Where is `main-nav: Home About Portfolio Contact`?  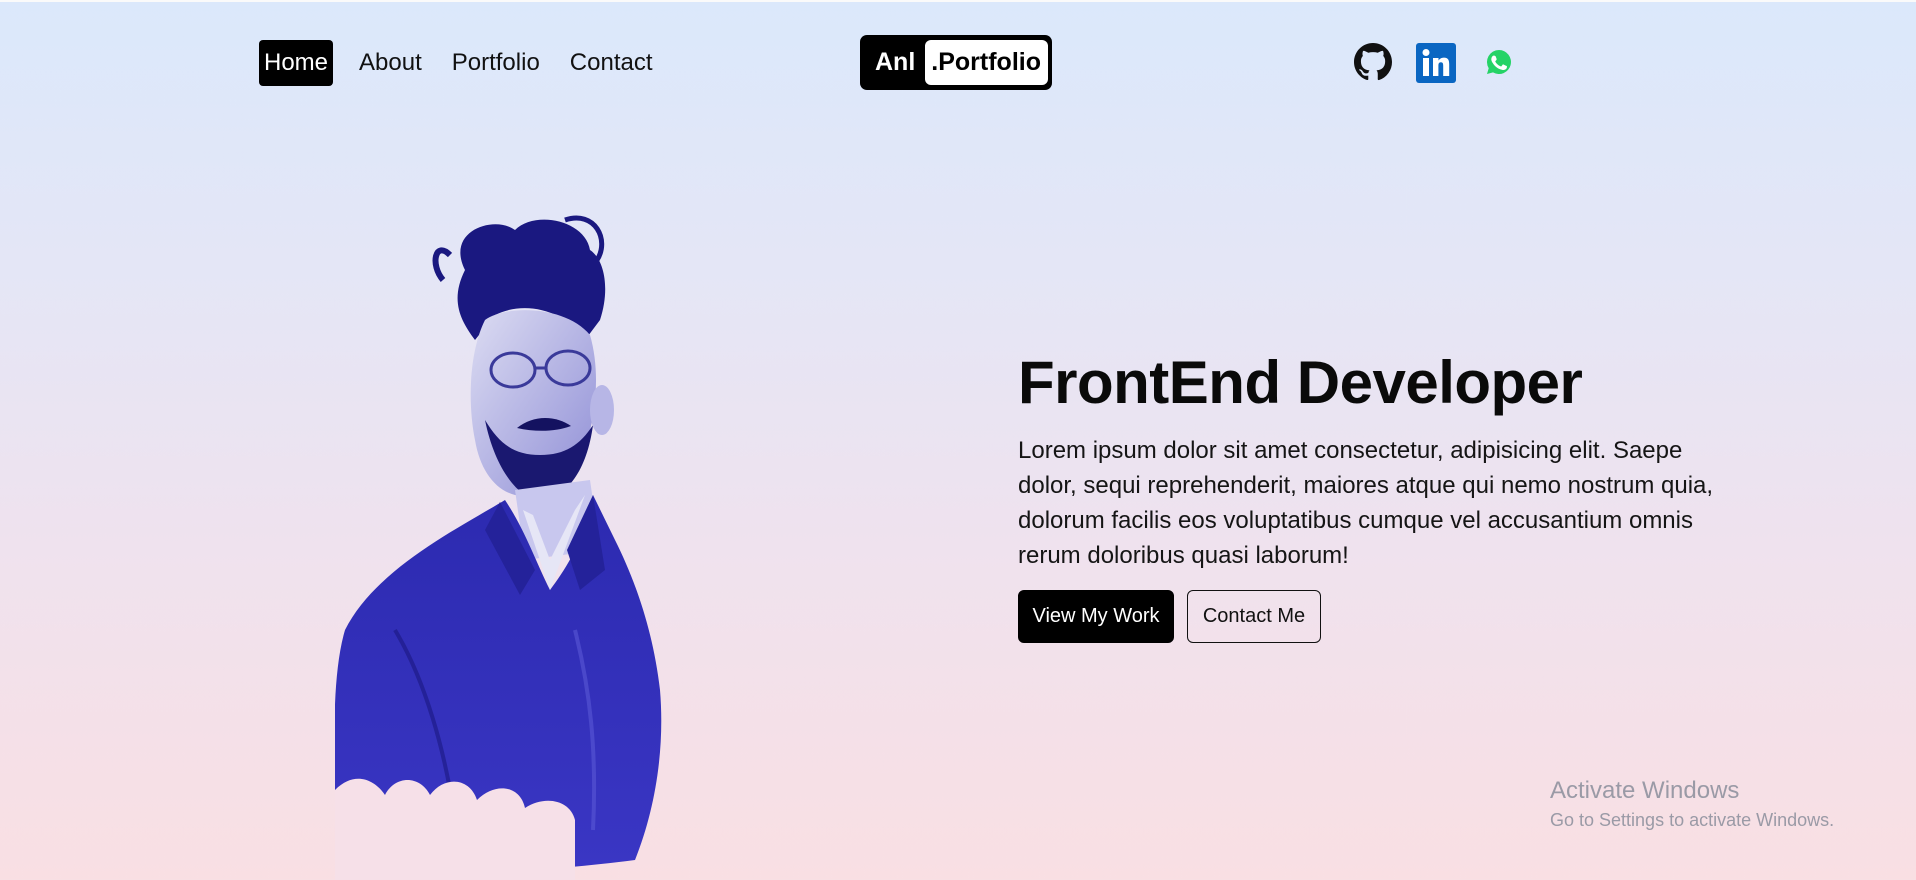 main-nav: Home About Portfolio Contact is located at coordinates (468, 63).